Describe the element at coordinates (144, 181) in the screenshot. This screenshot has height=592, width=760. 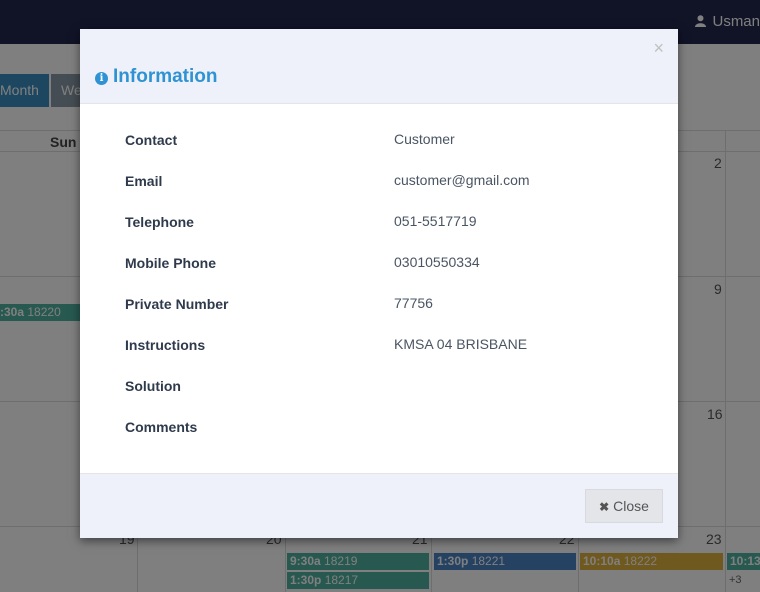
I see `field-label: Email` at that location.